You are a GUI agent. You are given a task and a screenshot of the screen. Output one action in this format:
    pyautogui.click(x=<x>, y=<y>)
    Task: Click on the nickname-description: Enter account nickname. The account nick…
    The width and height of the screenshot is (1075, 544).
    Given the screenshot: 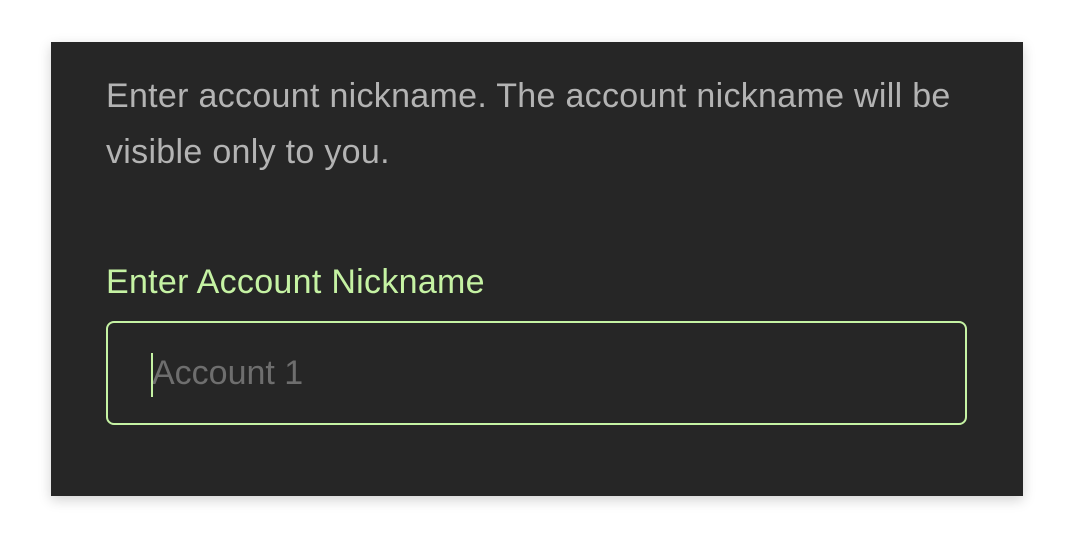 What is the action you would take?
    pyautogui.click(x=528, y=124)
    